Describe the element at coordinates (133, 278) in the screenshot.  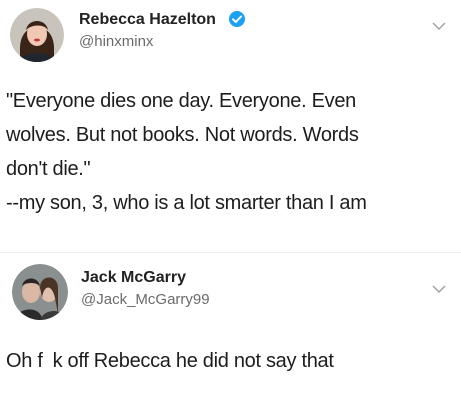
I see `author-name: Jack McGarry` at that location.